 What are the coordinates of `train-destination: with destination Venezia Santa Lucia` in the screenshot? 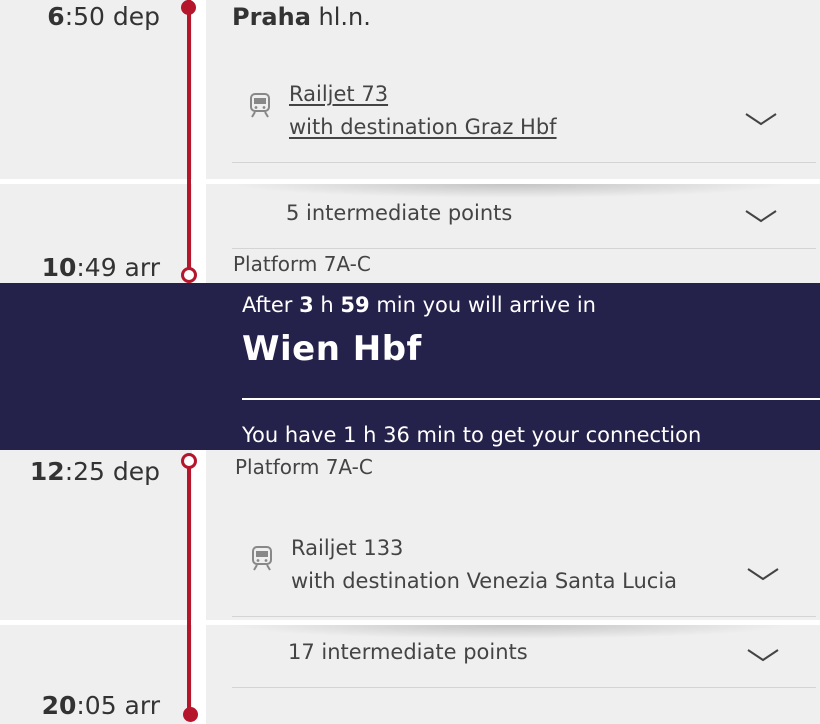 It's located at (484, 581).